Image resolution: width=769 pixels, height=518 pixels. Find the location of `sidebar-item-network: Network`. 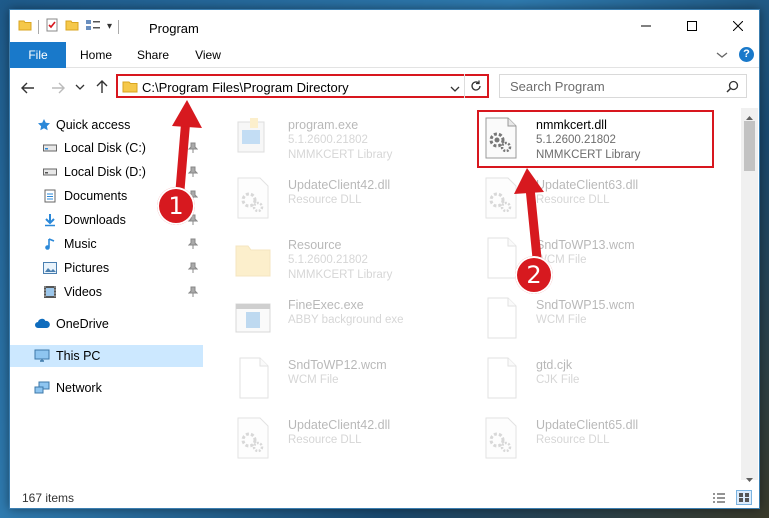

sidebar-item-network: Network is located at coordinates (106, 388).